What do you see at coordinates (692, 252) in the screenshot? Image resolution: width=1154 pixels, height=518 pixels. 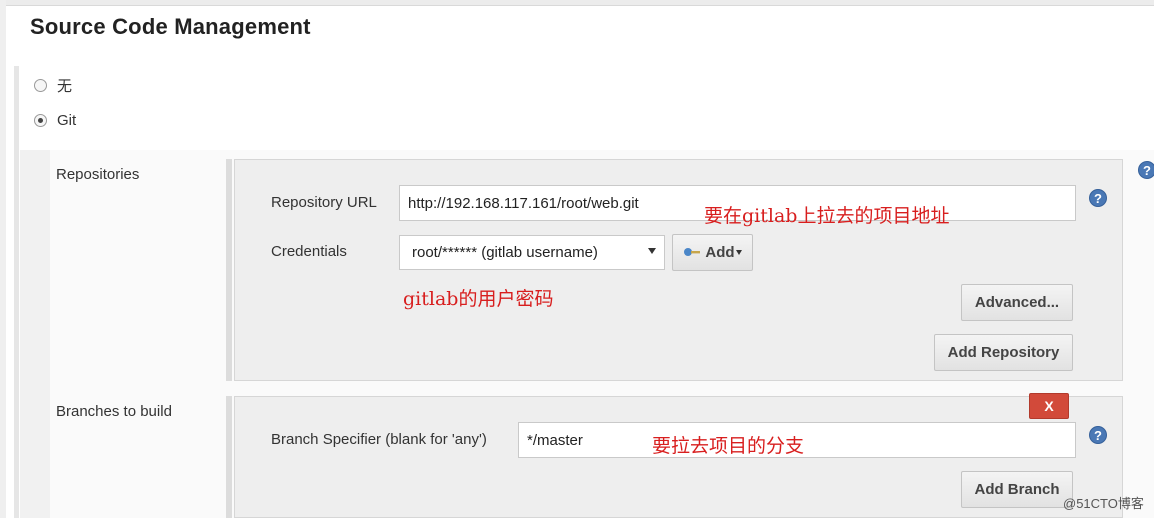 I see `key-icon` at bounding box center [692, 252].